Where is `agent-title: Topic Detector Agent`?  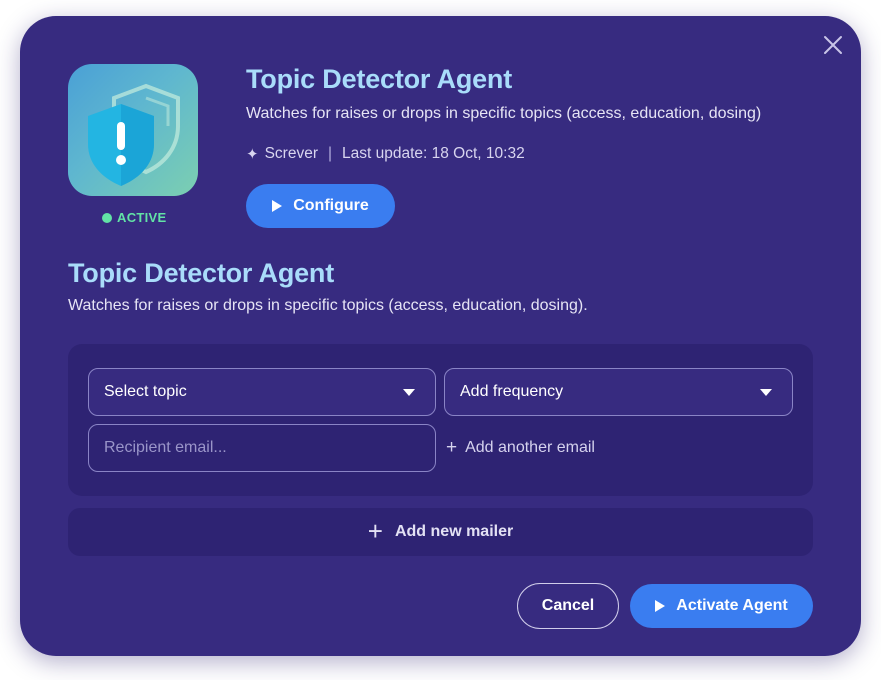 agent-title: Topic Detector Agent is located at coordinates (379, 79).